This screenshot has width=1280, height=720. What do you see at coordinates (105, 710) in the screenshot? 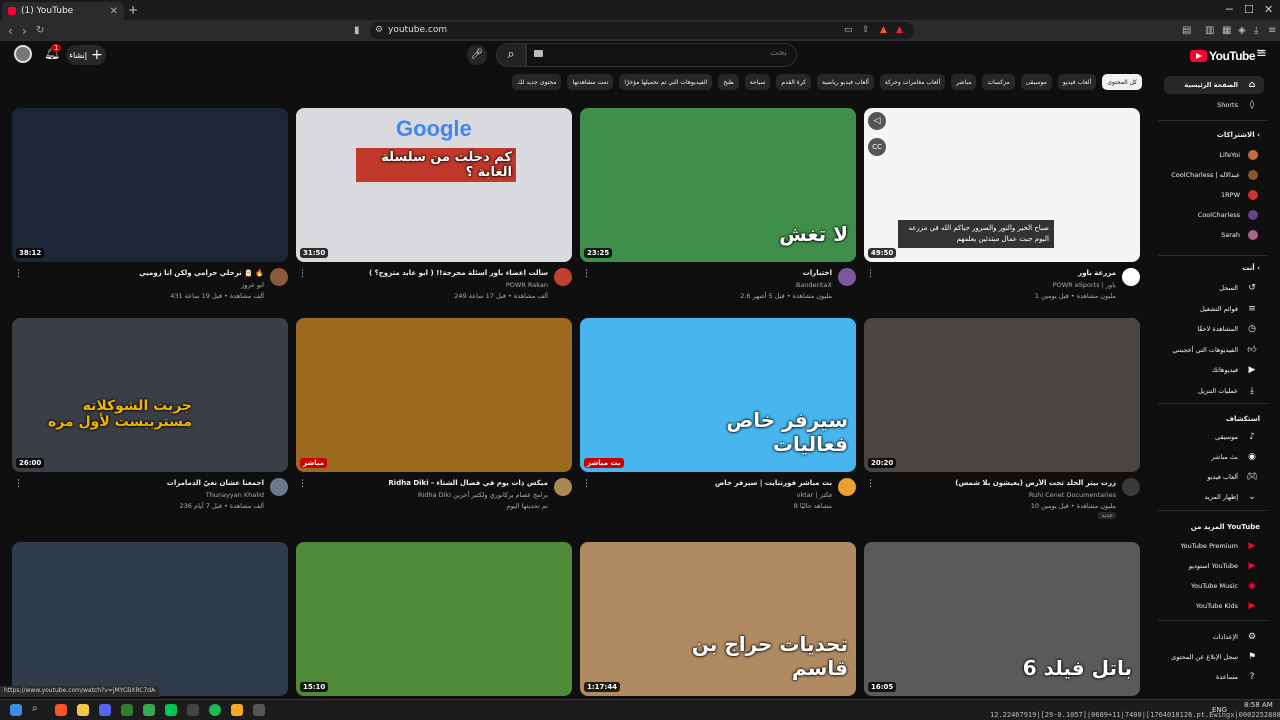
I see `discord-taskbar-icon` at bounding box center [105, 710].